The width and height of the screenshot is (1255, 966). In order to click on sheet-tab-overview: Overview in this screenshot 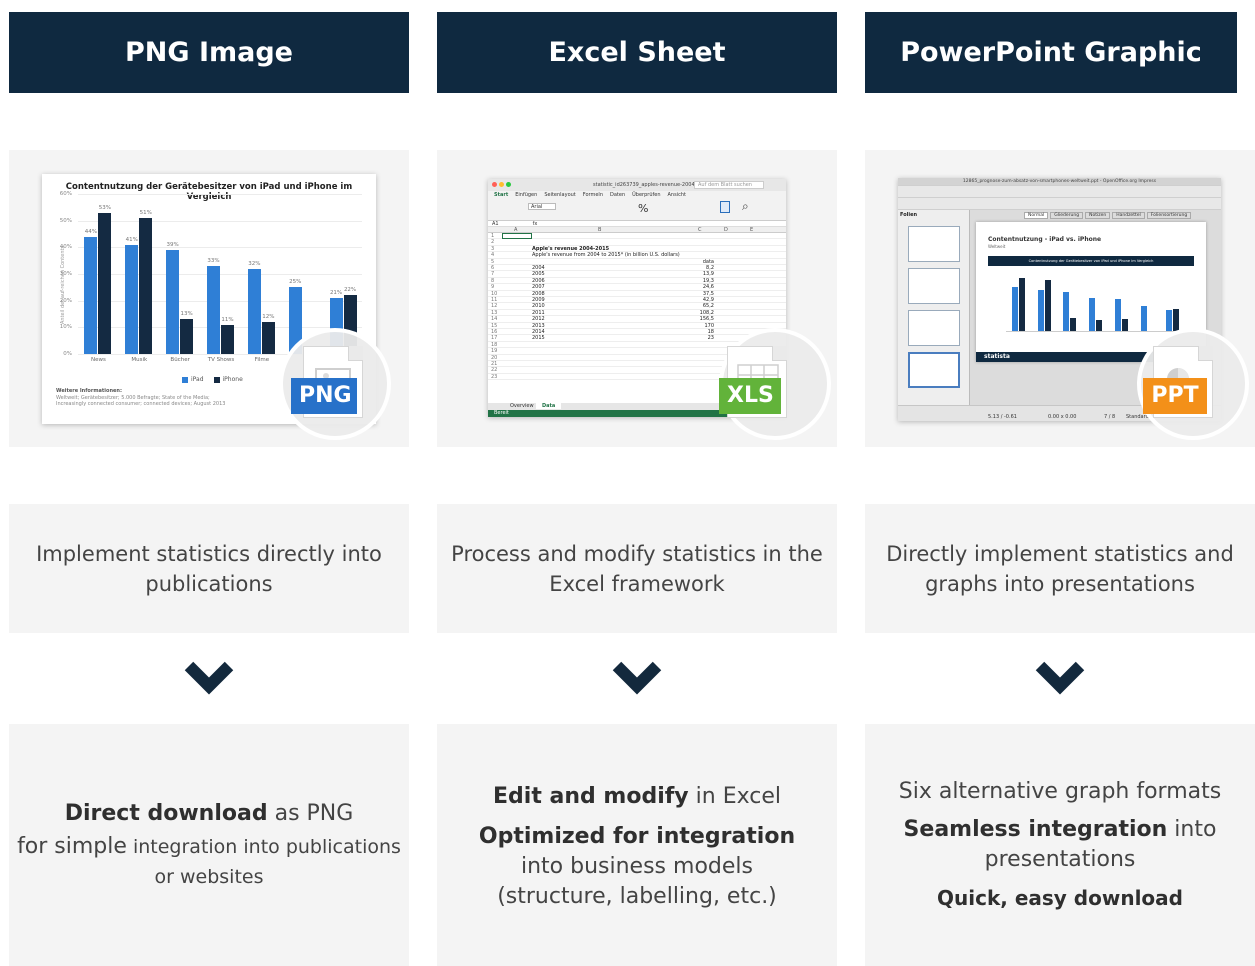, I will do `click(522, 406)`.